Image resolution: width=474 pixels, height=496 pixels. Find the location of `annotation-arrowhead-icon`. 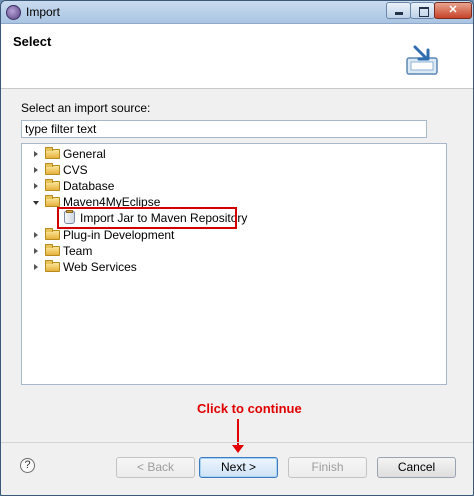

annotation-arrowhead-icon is located at coordinates (238, 449).